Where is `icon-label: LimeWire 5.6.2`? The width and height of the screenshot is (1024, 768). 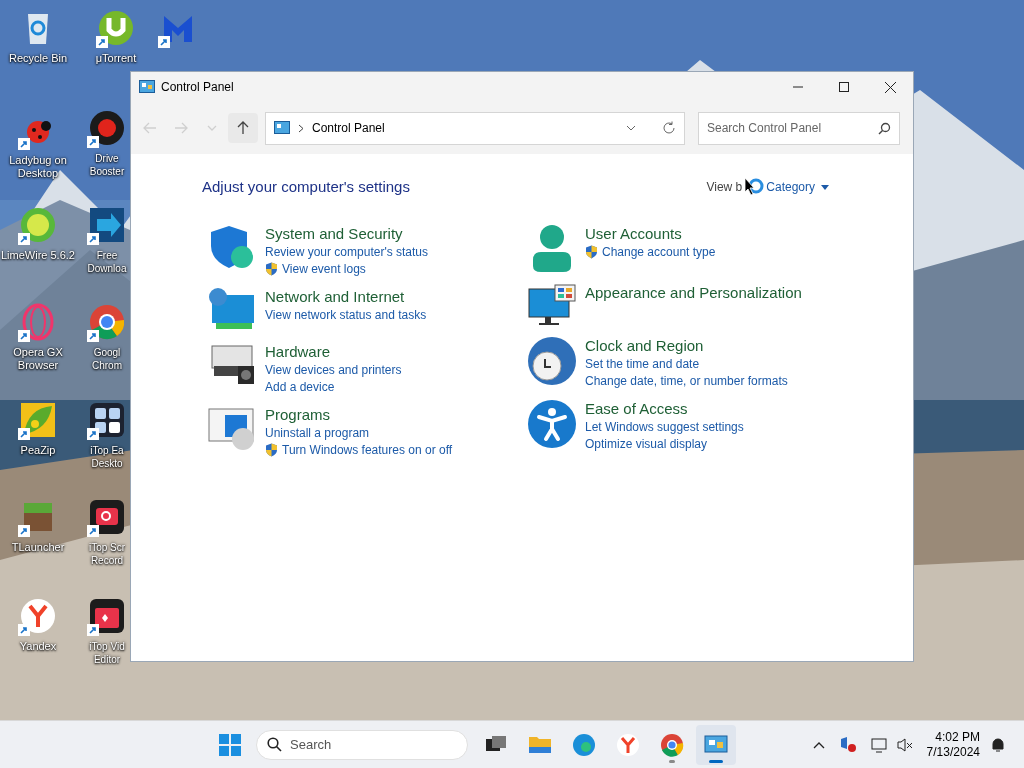
icon-label: LimeWire 5.6.2 is located at coordinates (38, 255).